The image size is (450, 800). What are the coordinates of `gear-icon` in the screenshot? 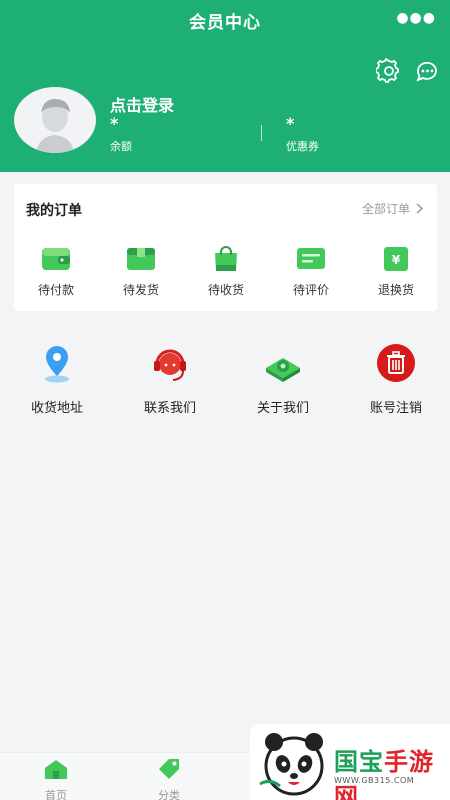 It's located at (389, 71).